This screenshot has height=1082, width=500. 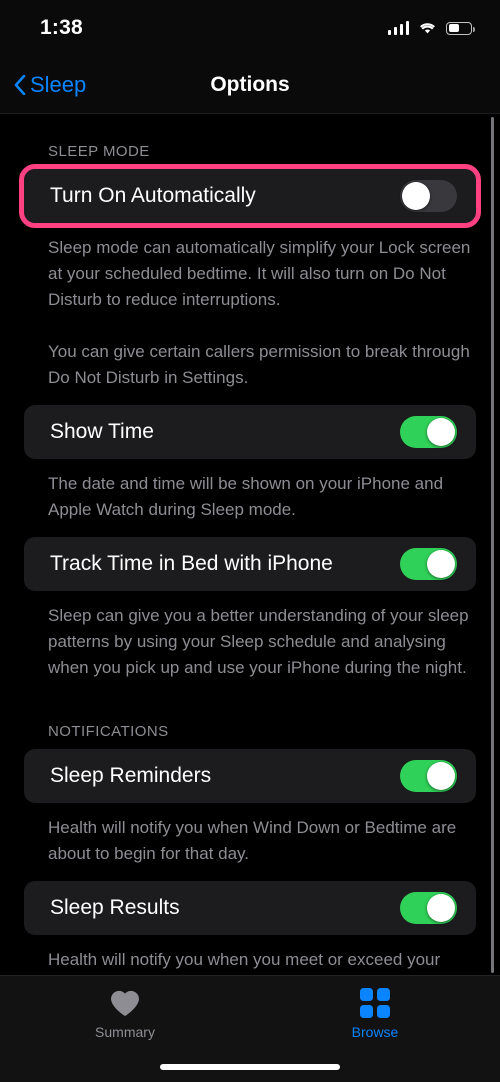 I want to click on settings-row: Show Time, so click(x=250, y=432).